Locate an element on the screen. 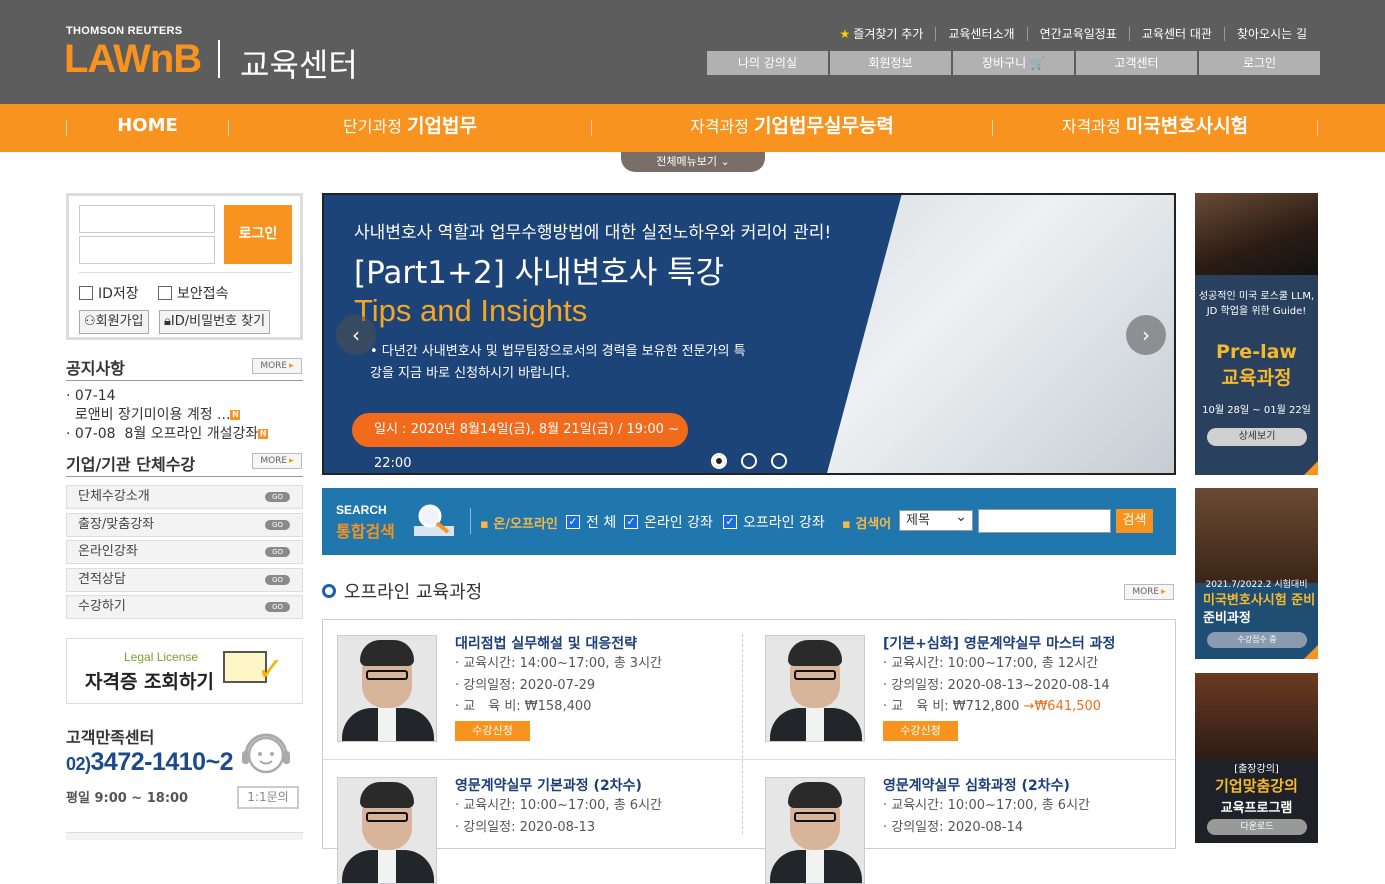 This screenshot has width=1385, height=884. headset-icon is located at coordinates (266, 753).